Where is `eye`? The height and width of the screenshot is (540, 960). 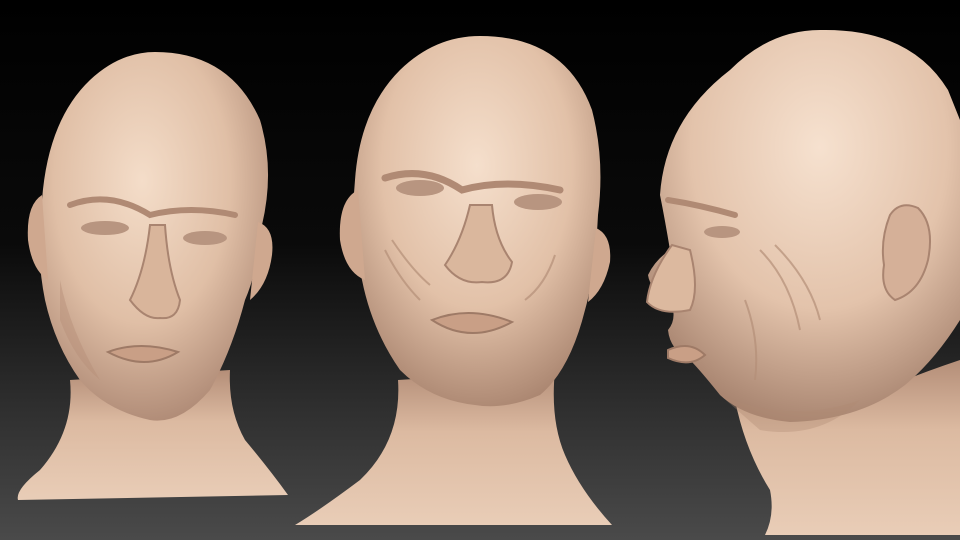 eye is located at coordinates (722, 232).